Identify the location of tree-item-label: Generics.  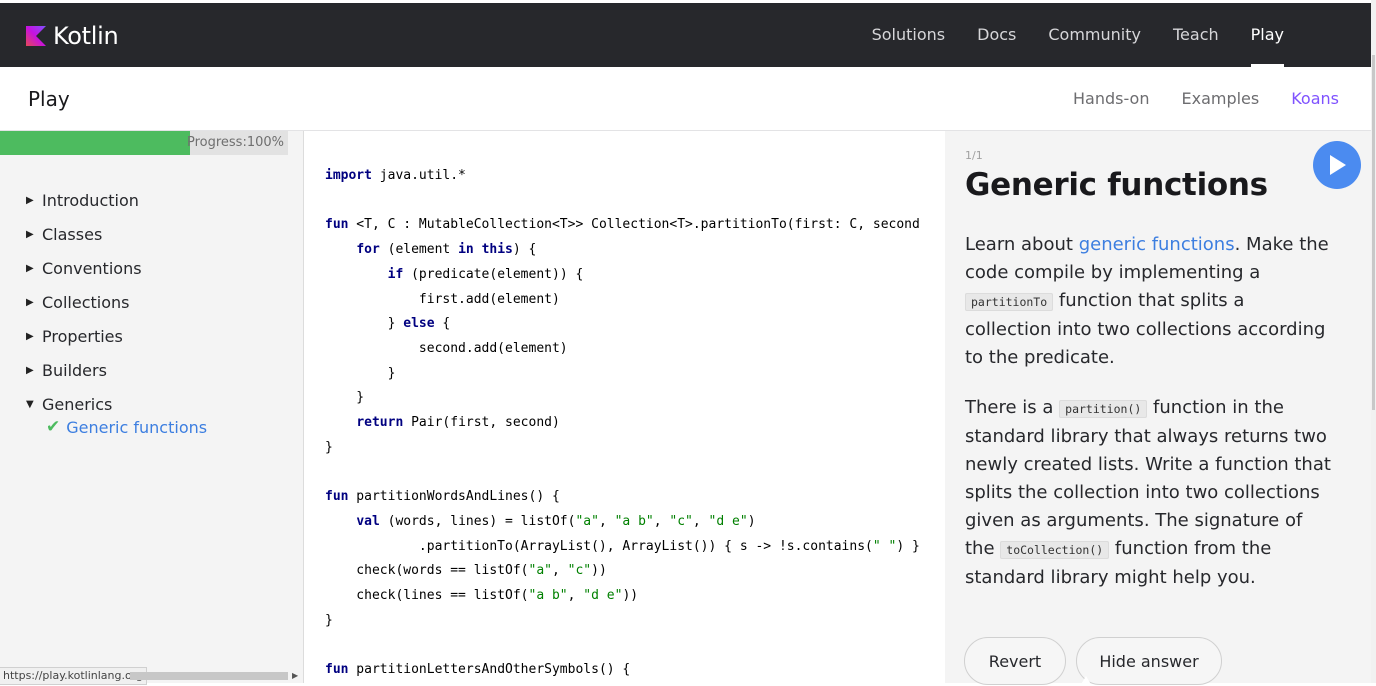
(77, 404).